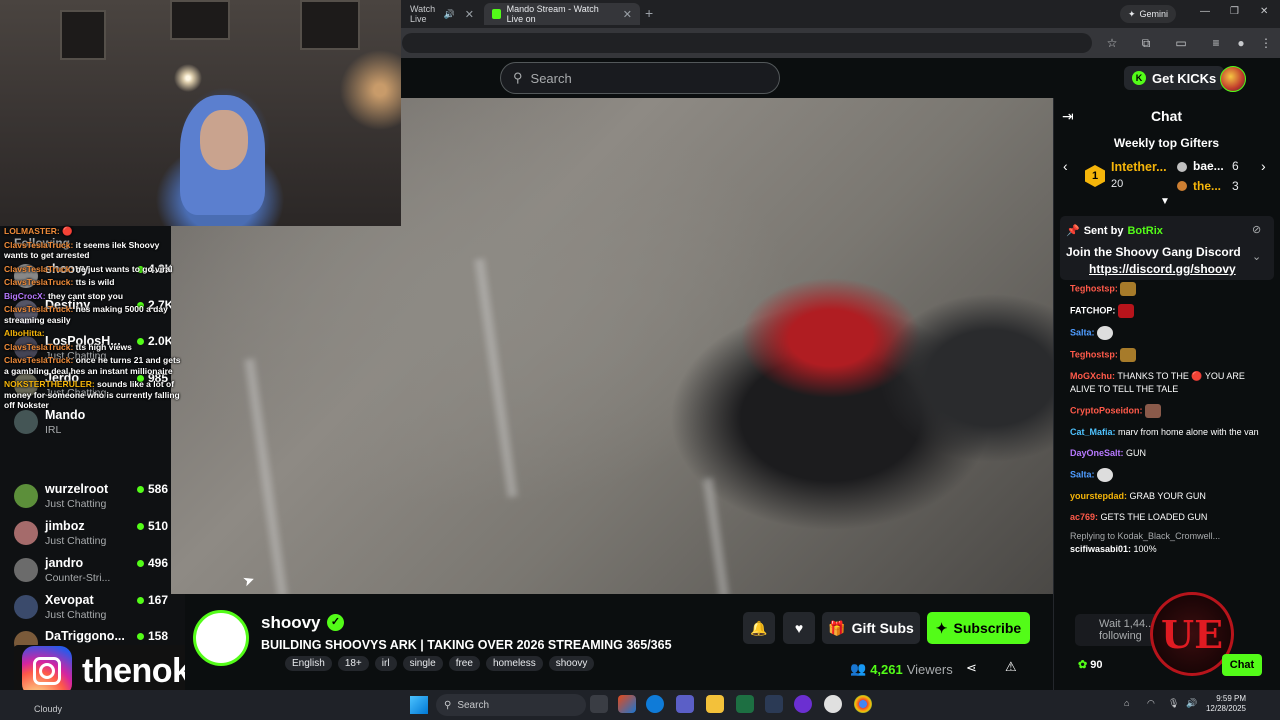 The image size is (1280, 720). Describe the element at coordinates (48, 709) in the screenshot. I see `weather-label: Cloudy` at that location.